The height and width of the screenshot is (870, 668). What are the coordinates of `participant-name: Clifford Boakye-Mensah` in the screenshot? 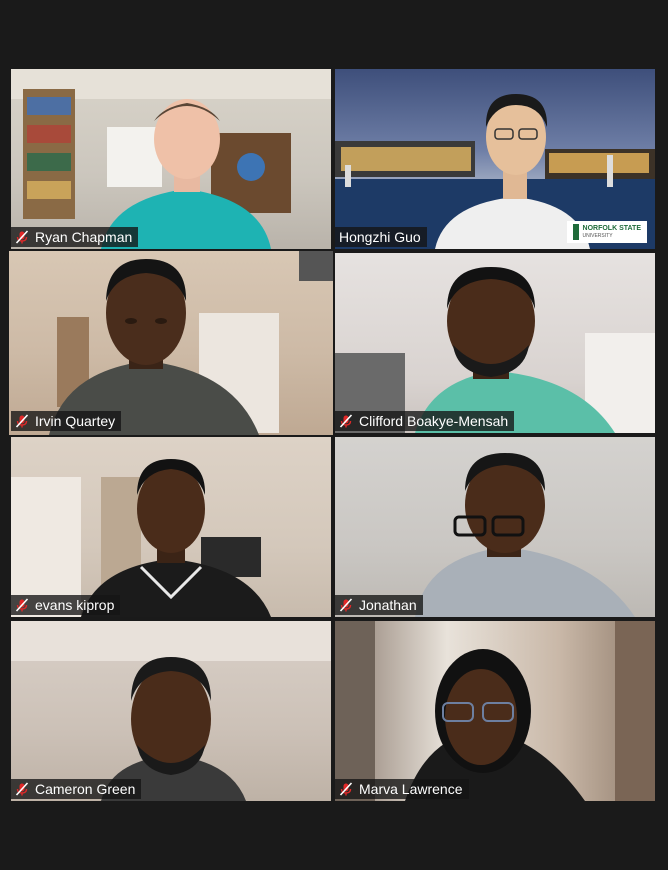 It's located at (434, 421).